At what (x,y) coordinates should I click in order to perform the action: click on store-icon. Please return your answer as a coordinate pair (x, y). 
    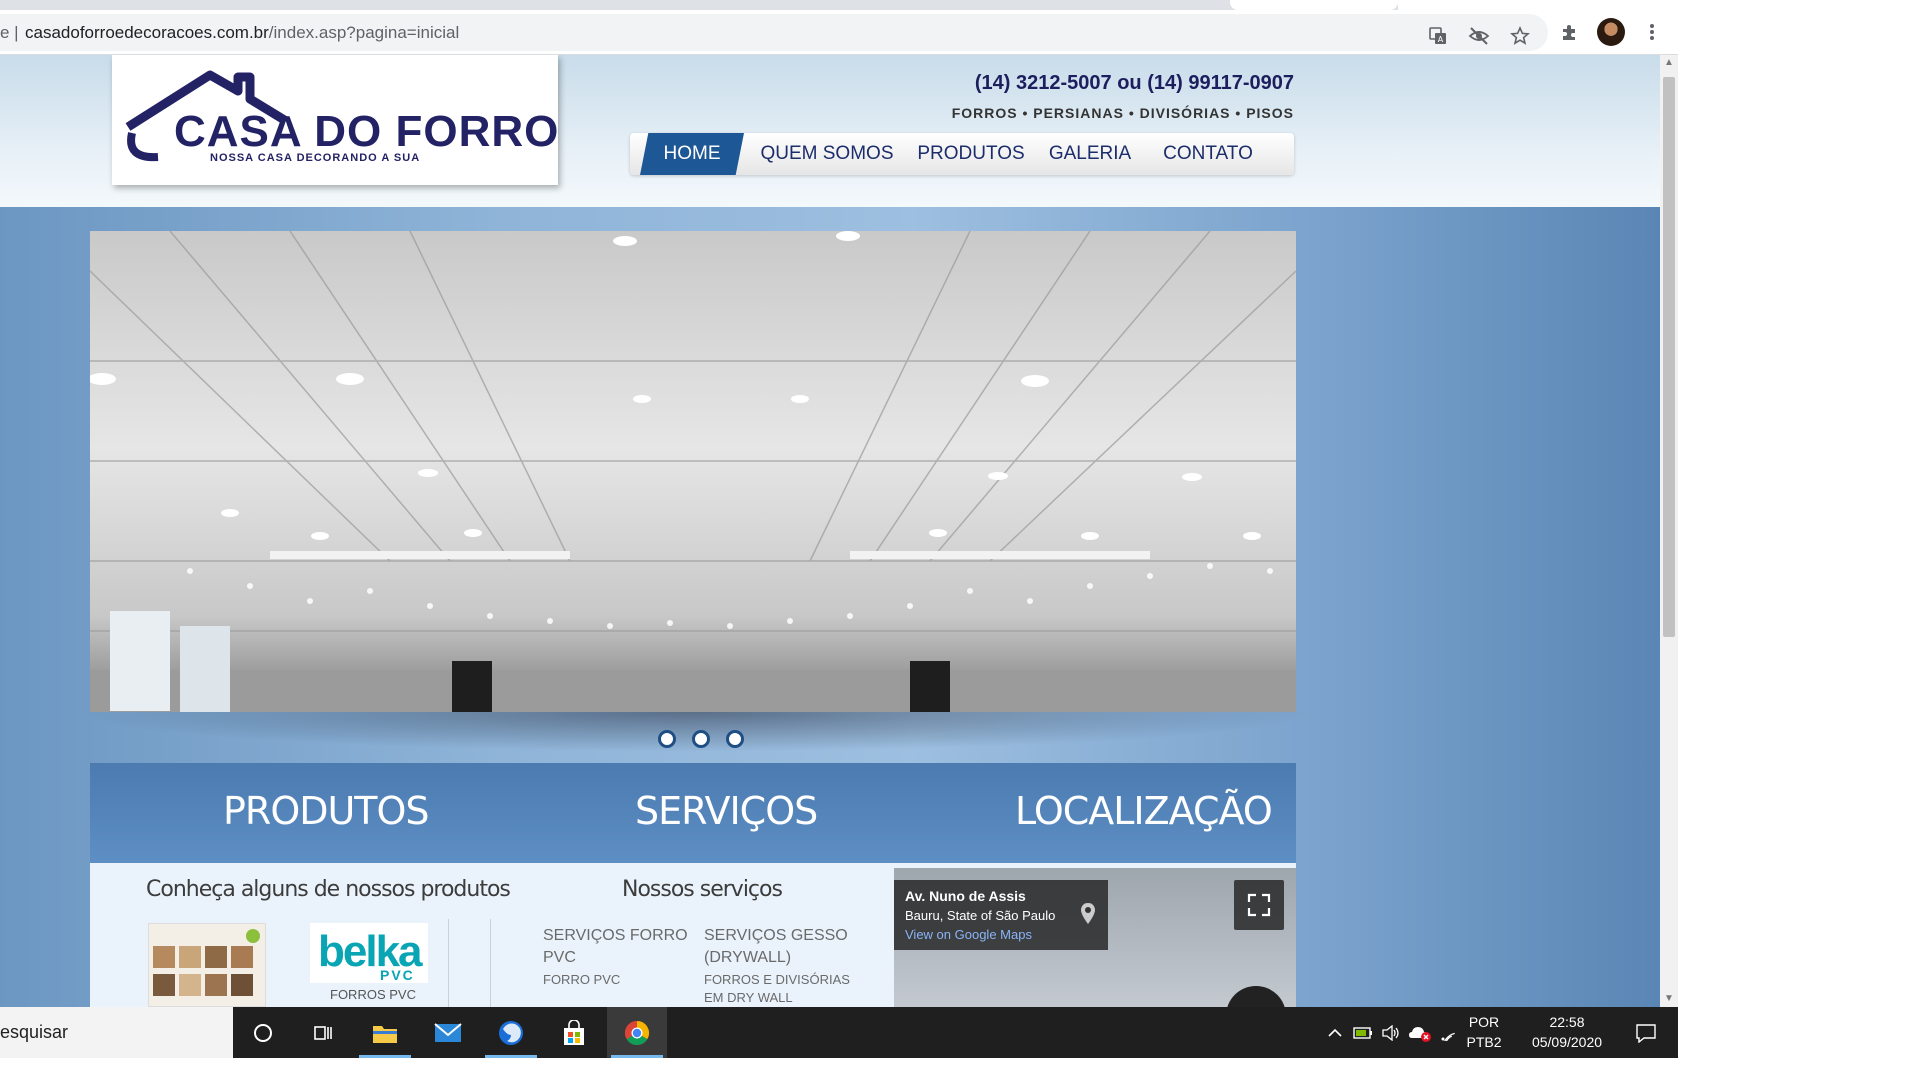
    Looking at the image, I should click on (574, 1032).